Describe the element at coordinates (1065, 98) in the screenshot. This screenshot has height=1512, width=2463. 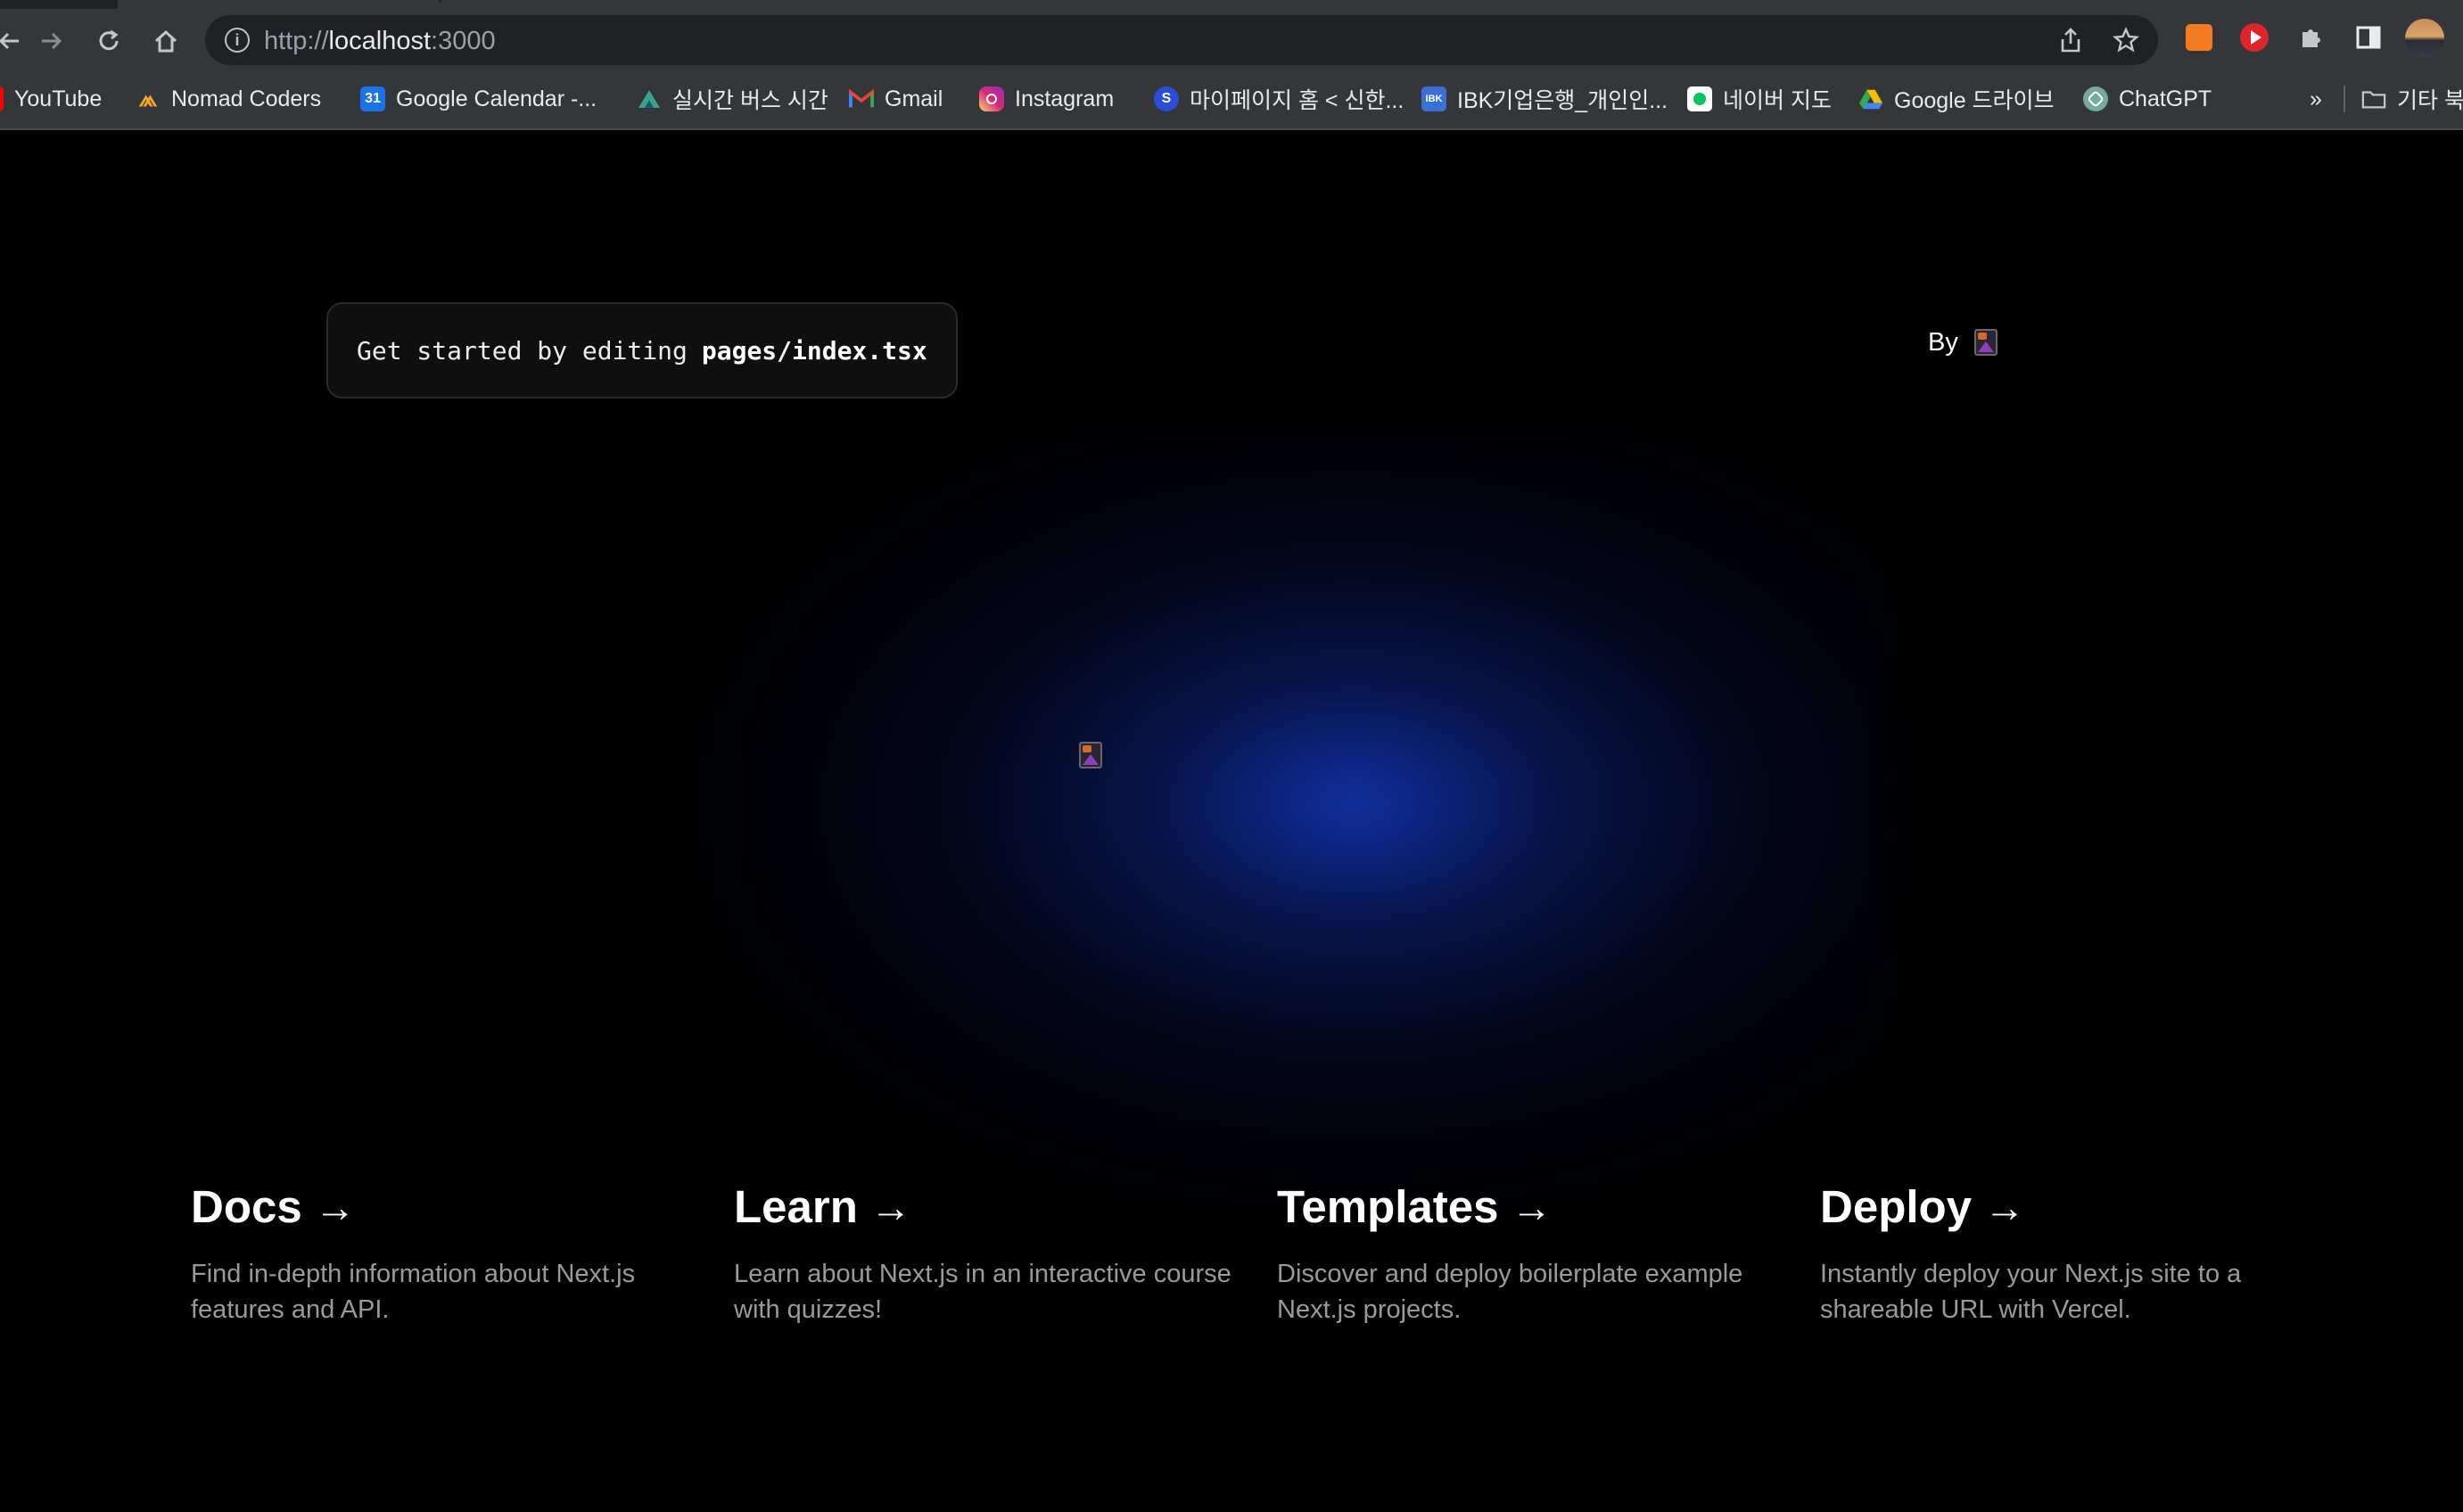
I see `bookmark-label: Instagram` at that location.